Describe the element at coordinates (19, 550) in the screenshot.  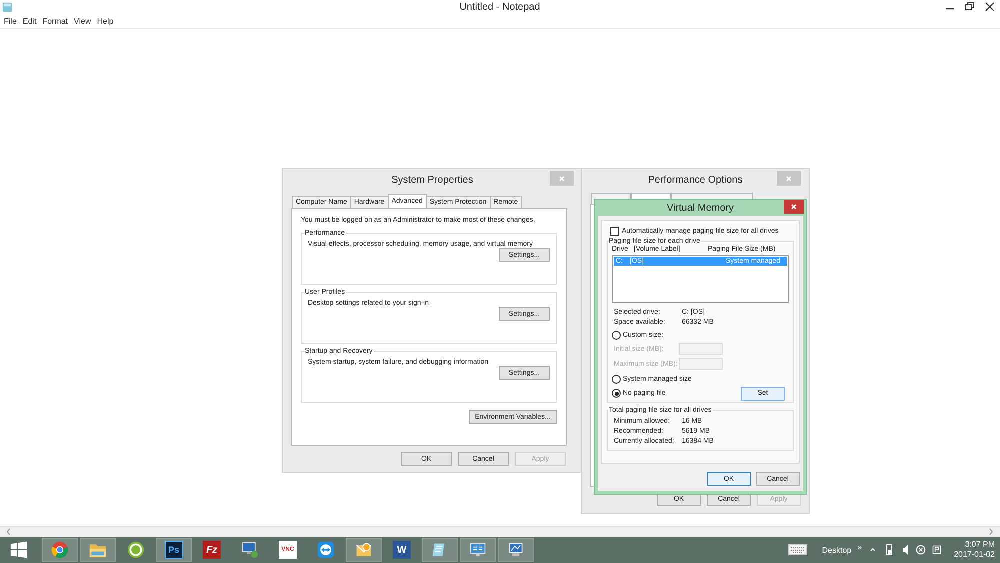
I see `windows-logo-icon` at that location.